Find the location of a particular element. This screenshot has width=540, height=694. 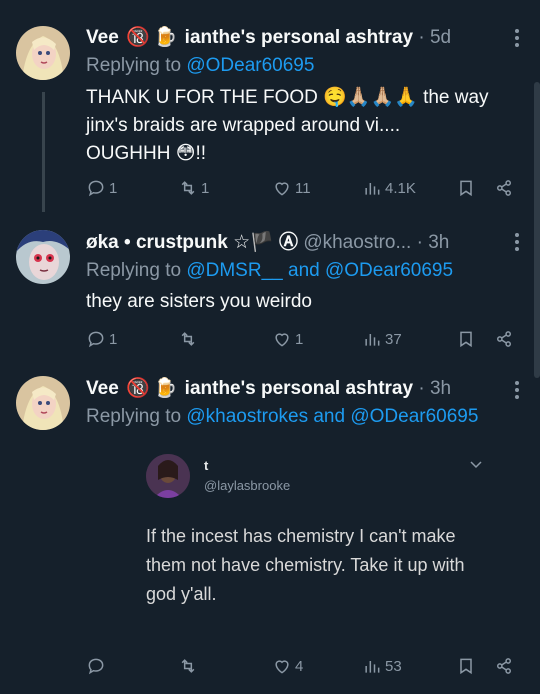

tweet-text-line: THANK U FOR THE FOOD 🤤🙏🏼🙏🏼🙏 the way is located at coordinates (287, 97).